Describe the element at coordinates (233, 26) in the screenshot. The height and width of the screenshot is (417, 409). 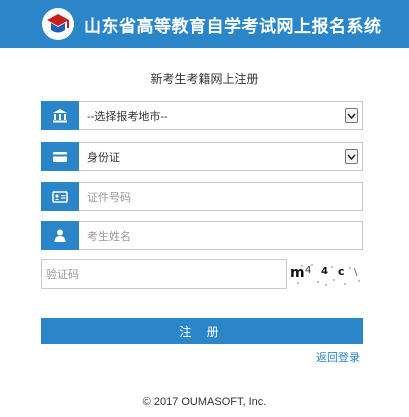
I see `app-title: 山东省高等教育自学考试网上报名系统` at that location.